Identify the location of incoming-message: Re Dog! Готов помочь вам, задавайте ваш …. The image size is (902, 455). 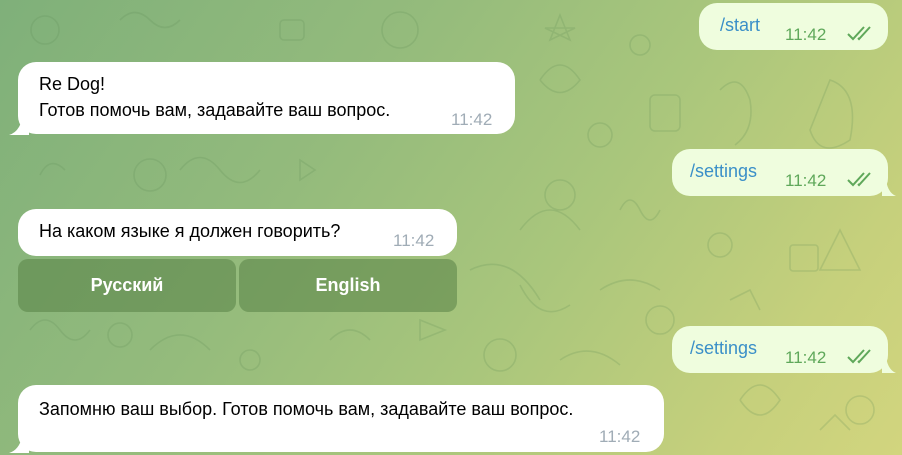
(266, 98).